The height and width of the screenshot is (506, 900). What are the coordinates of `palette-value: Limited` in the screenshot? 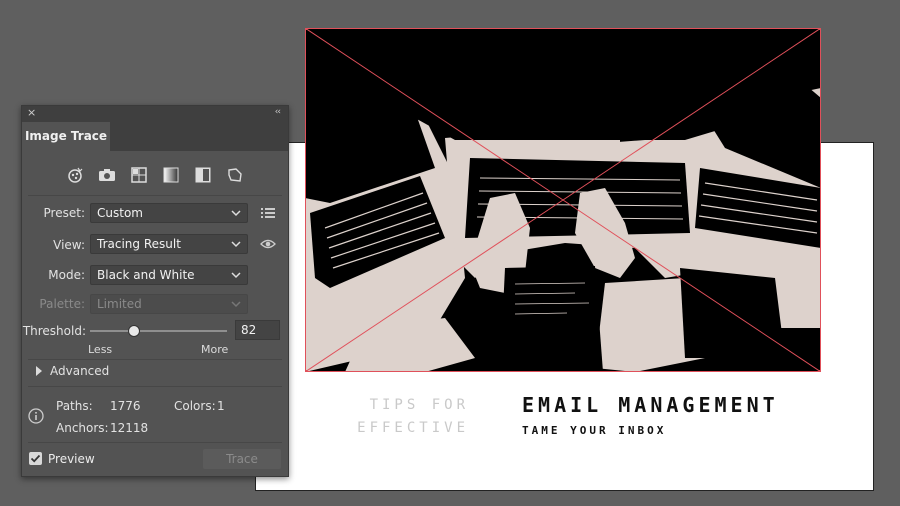 It's located at (119, 304).